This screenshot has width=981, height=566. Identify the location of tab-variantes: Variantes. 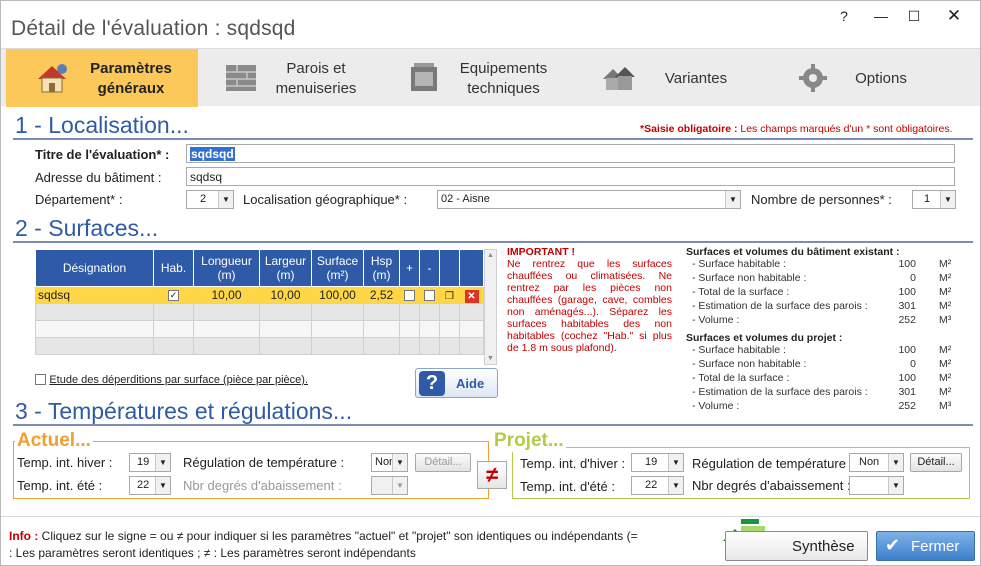
(671, 78).